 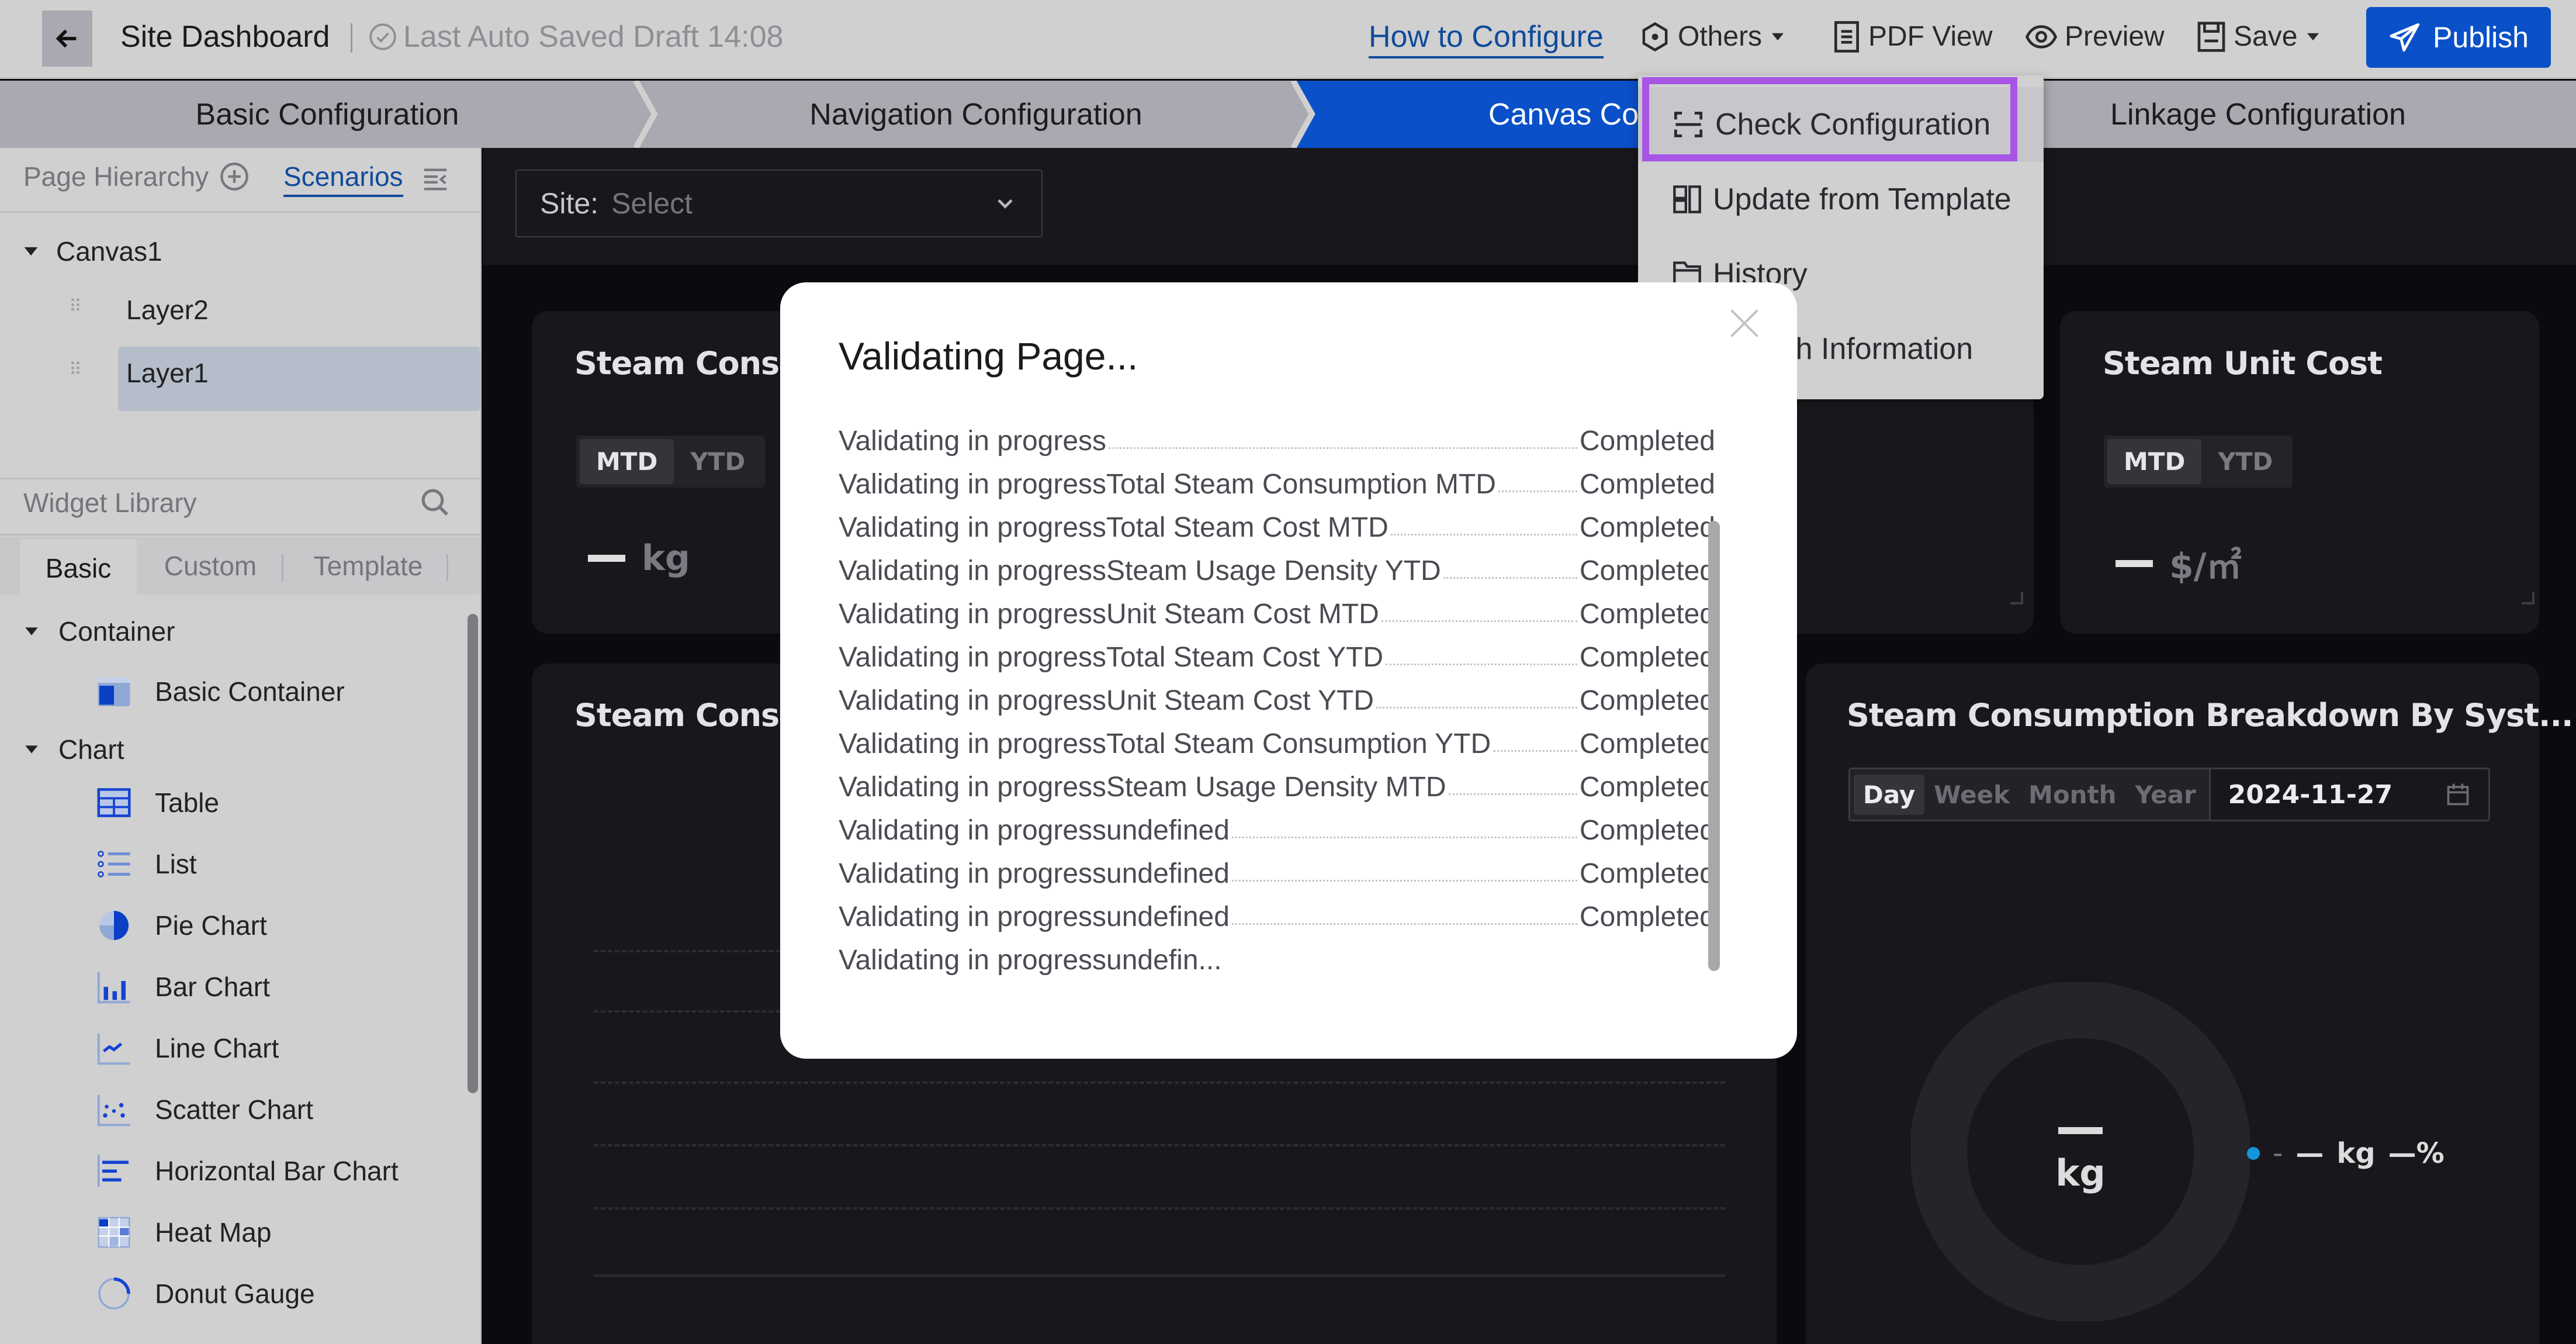 I want to click on group-chart: Chart, so click(x=73, y=749).